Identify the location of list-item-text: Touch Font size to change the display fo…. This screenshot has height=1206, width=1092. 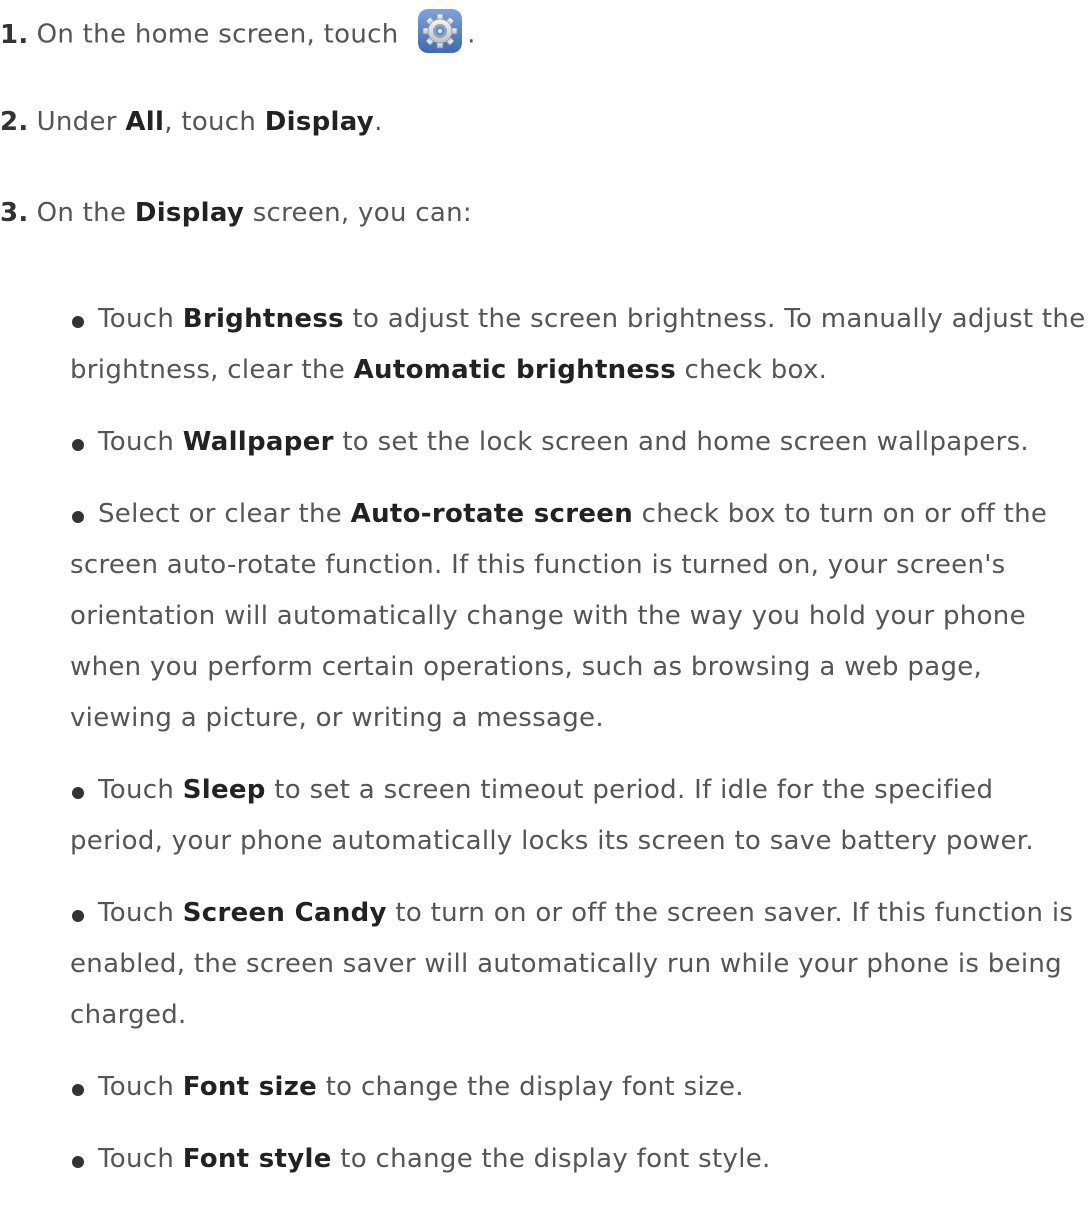
(581, 1087).